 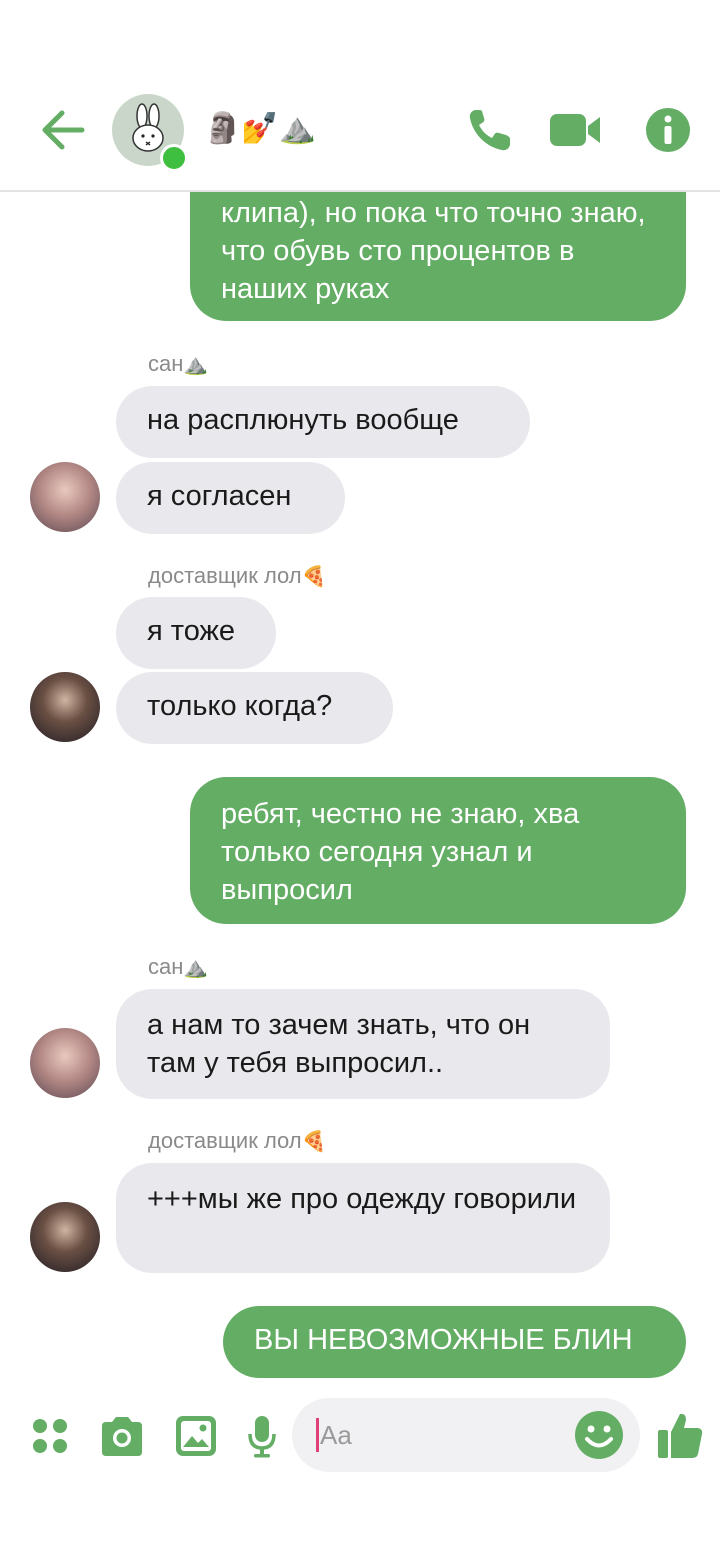 What do you see at coordinates (575, 130) in the screenshot?
I see `video-camera-icon` at bounding box center [575, 130].